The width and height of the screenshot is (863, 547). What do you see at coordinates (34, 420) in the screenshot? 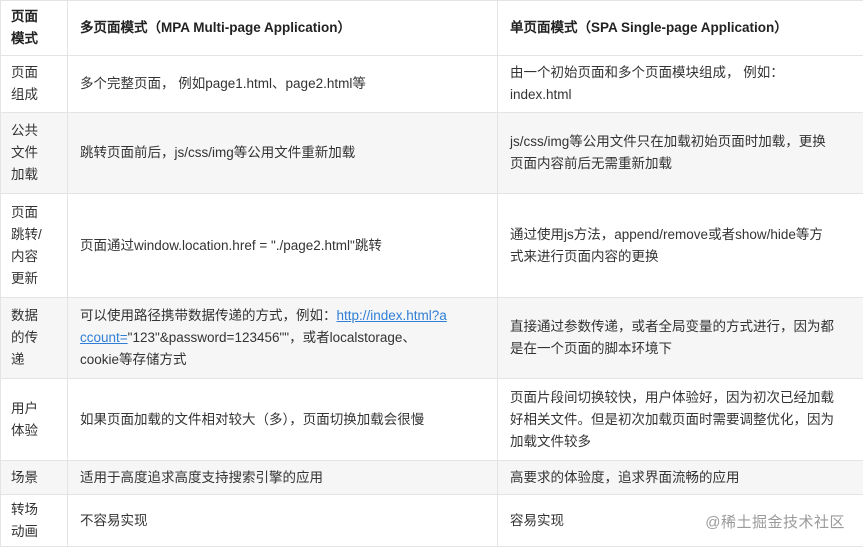
I see `row-category: 用户 体验` at bounding box center [34, 420].